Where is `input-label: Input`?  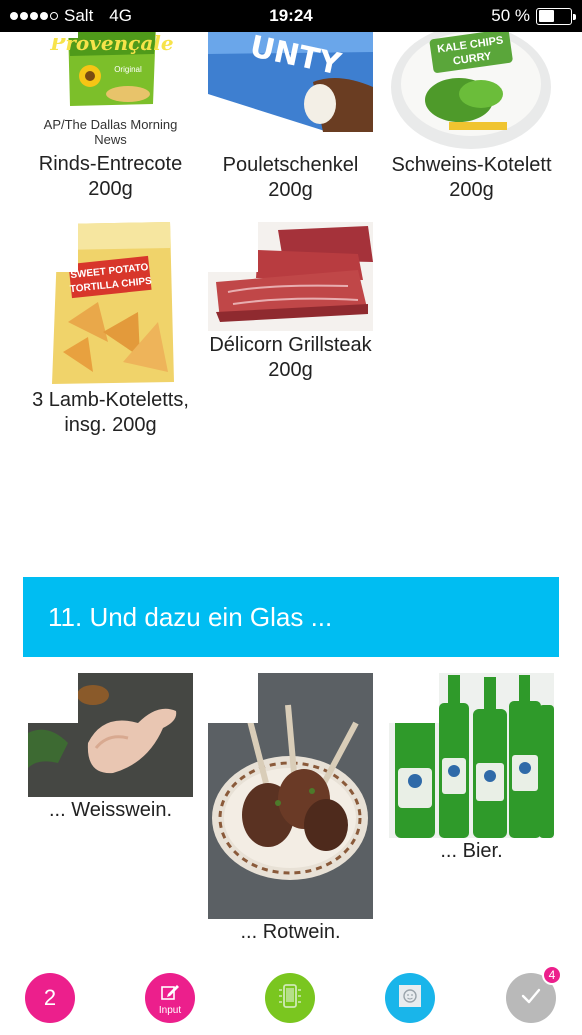 input-label: Input is located at coordinates (170, 1010).